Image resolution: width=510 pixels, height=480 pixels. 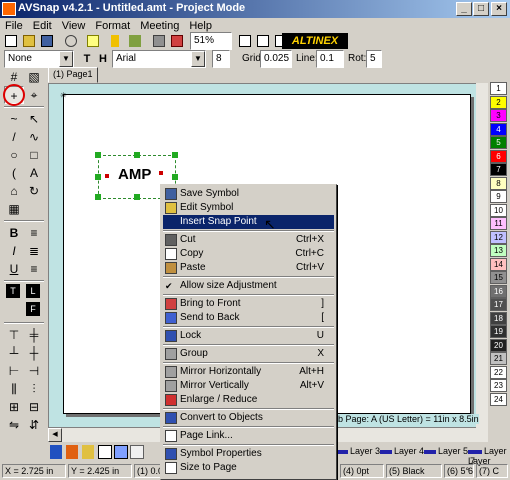 What do you see at coordinates (14, 425) in the screenshot?
I see `distribute-icon: ⇋` at bounding box center [14, 425].